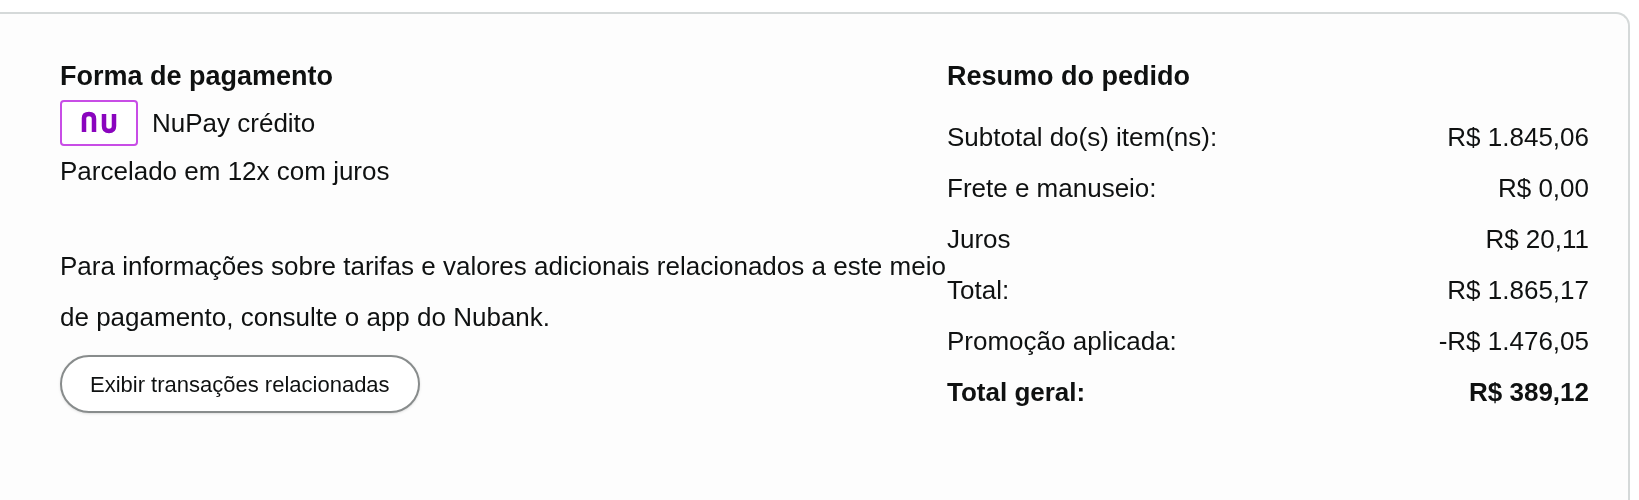 The width and height of the screenshot is (1639, 500). I want to click on summary-label: Subtotal do(s) item(ns):, so click(1082, 137).